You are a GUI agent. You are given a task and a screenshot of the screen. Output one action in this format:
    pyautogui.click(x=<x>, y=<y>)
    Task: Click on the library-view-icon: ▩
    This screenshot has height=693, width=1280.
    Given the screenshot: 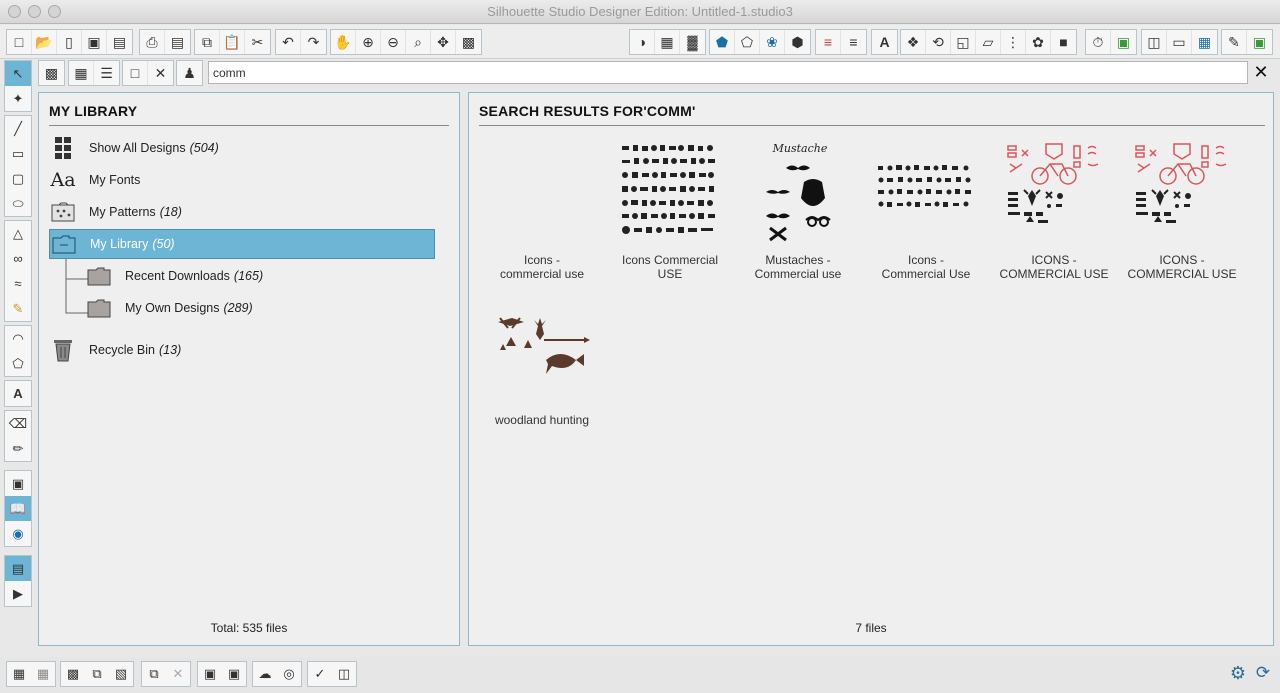 What is the action you would take?
    pyautogui.click(x=51, y=73)
    